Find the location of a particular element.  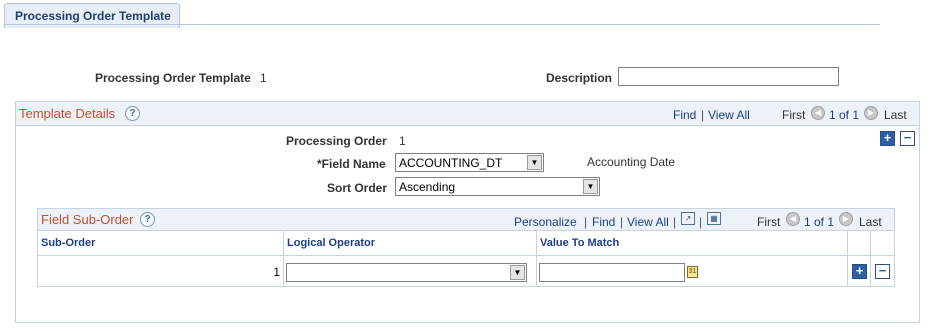

add-subrow-button: + is located at coordinates (859, 271).